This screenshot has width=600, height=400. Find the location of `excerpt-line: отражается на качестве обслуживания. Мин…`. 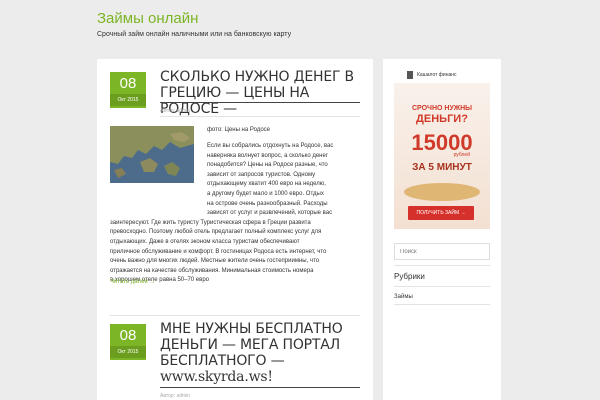

excerpt-line: отражается на качестве обслуживания. Мин… is located at coordinates (212, 270).